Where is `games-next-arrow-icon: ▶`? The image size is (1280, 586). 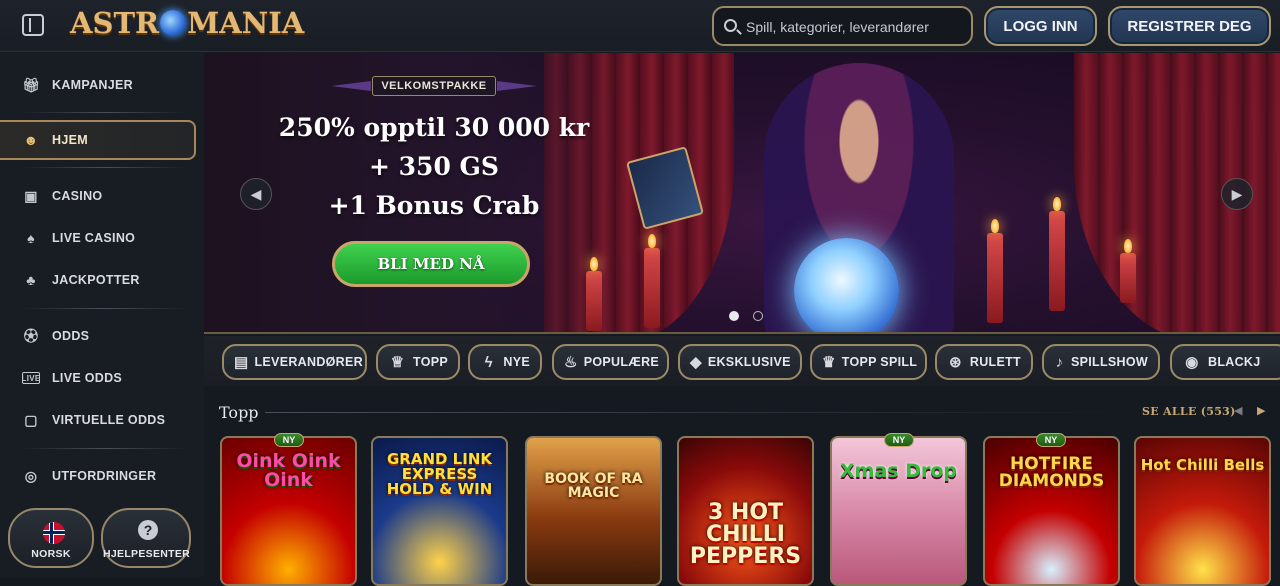 games-next-arrow-icon: ▶ is located at coordinates (1261, 410).